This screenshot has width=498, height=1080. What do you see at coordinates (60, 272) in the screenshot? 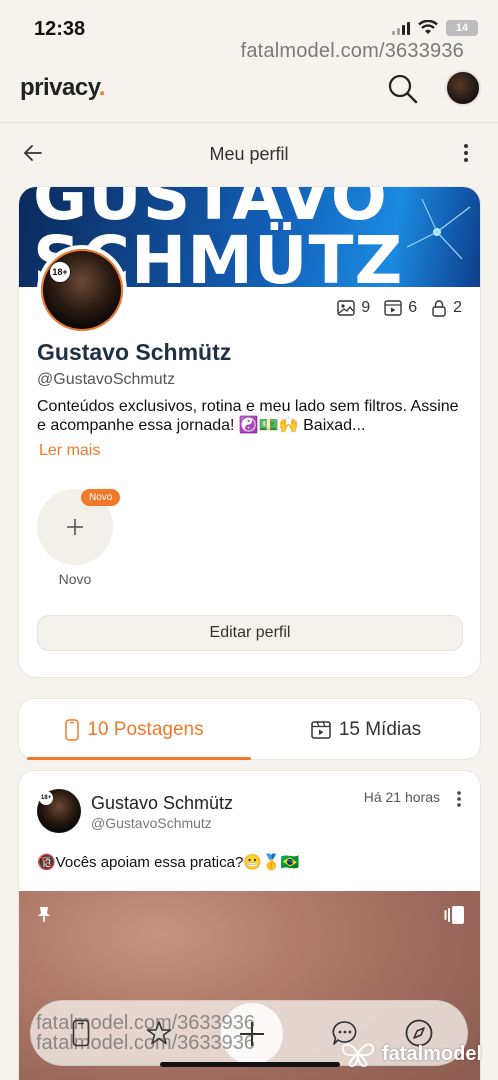
I see `age-badge: 18+` at bounding box center [60, 272].